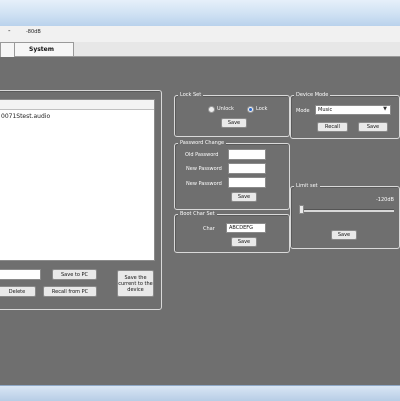 The image size is (400, 401). I want to click on limit-set-legend: Limit set, so click(307, 186).